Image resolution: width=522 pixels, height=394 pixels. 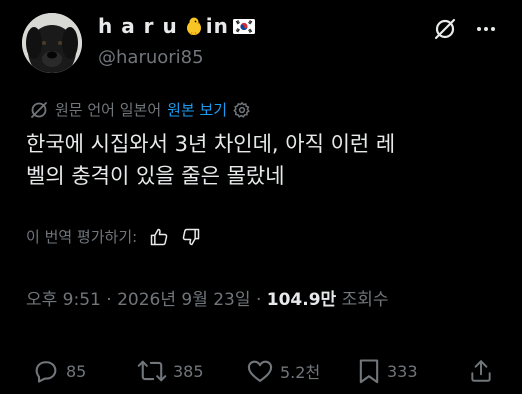 What do you see at coordinates (159, 237) in the screenshot?
I see `thumbs-up-icon` at bounding box center [159, 237].